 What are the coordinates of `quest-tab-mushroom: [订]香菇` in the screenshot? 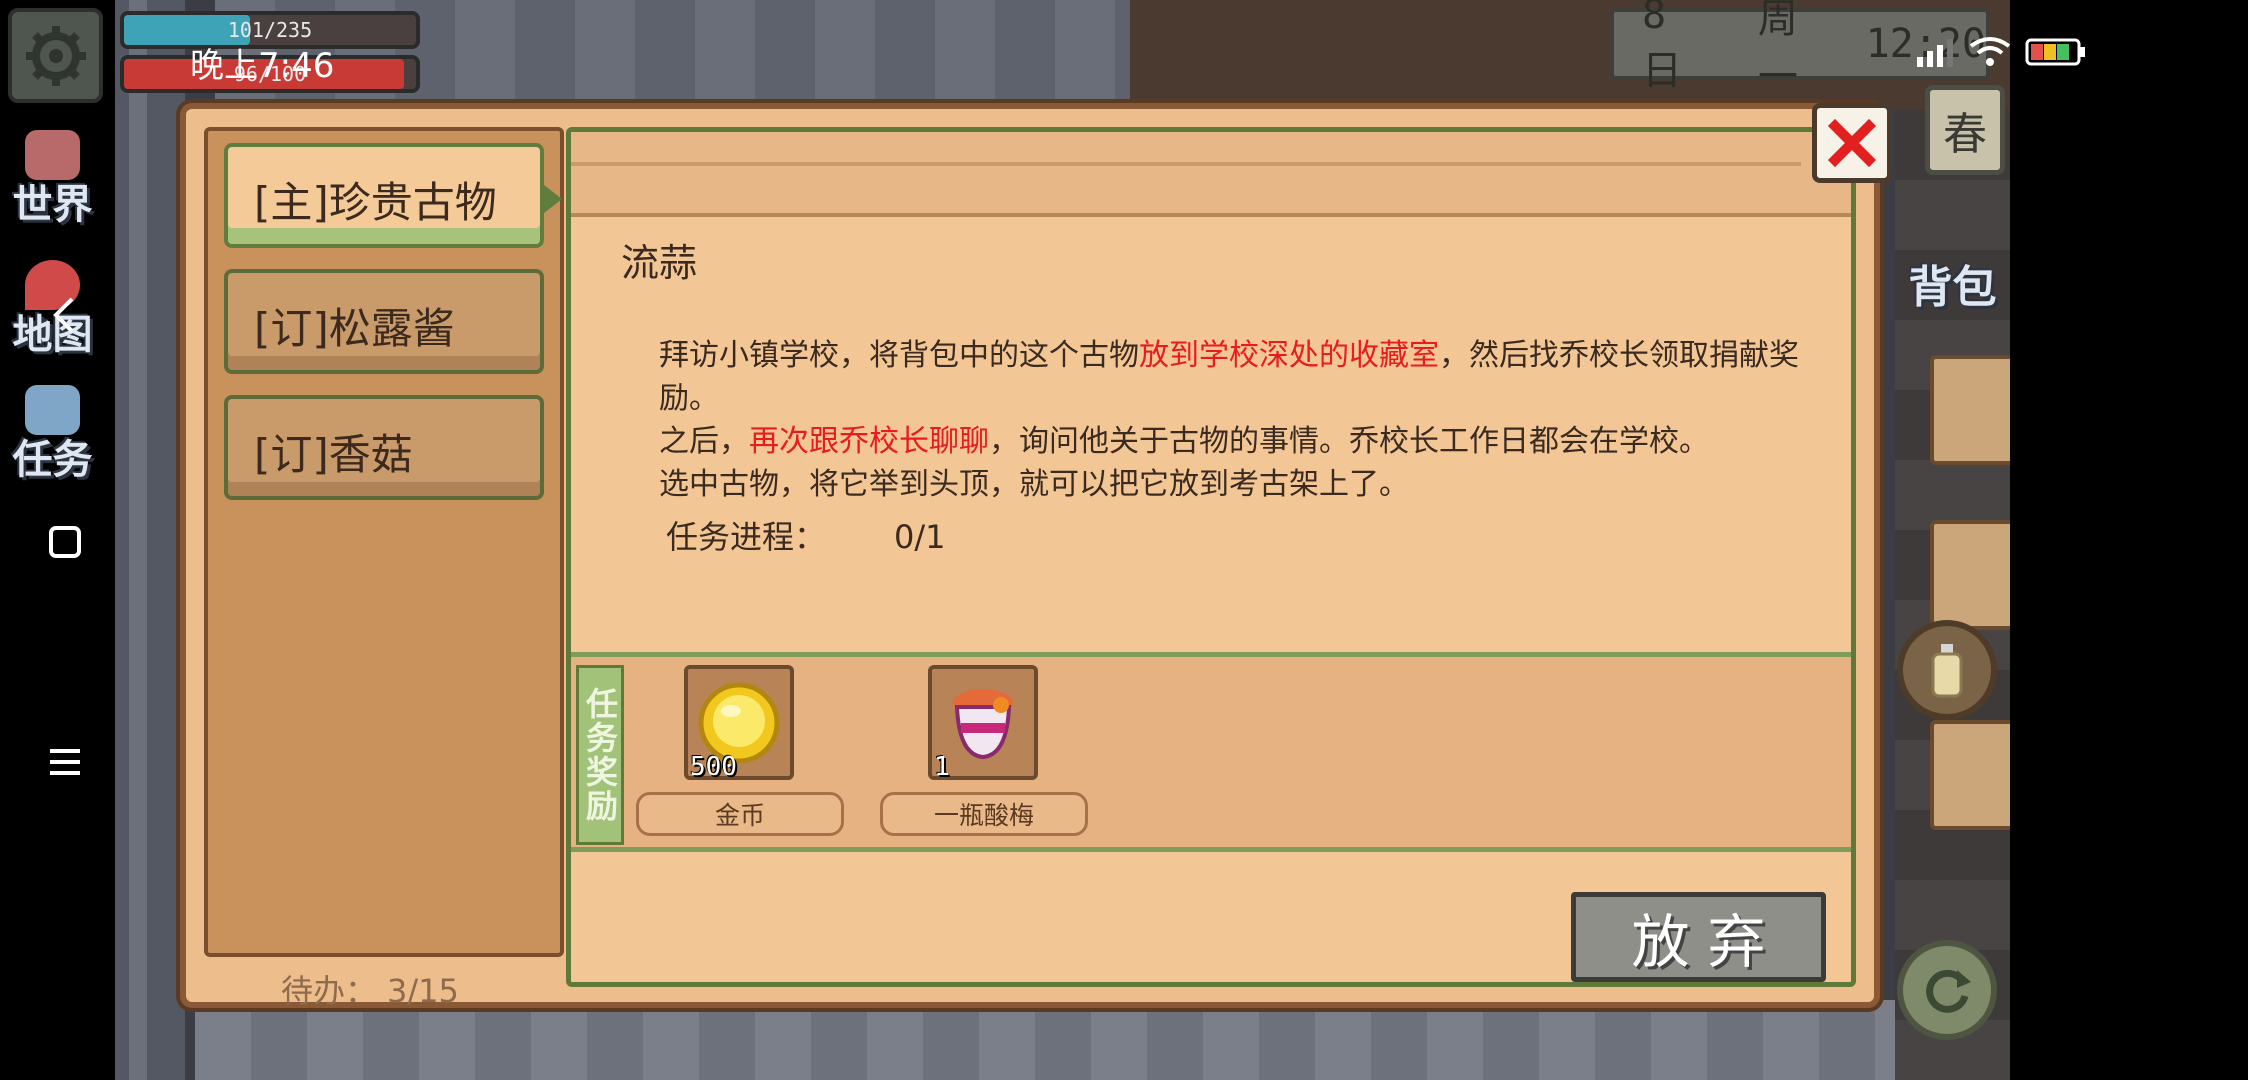 It's located at (384, 447).